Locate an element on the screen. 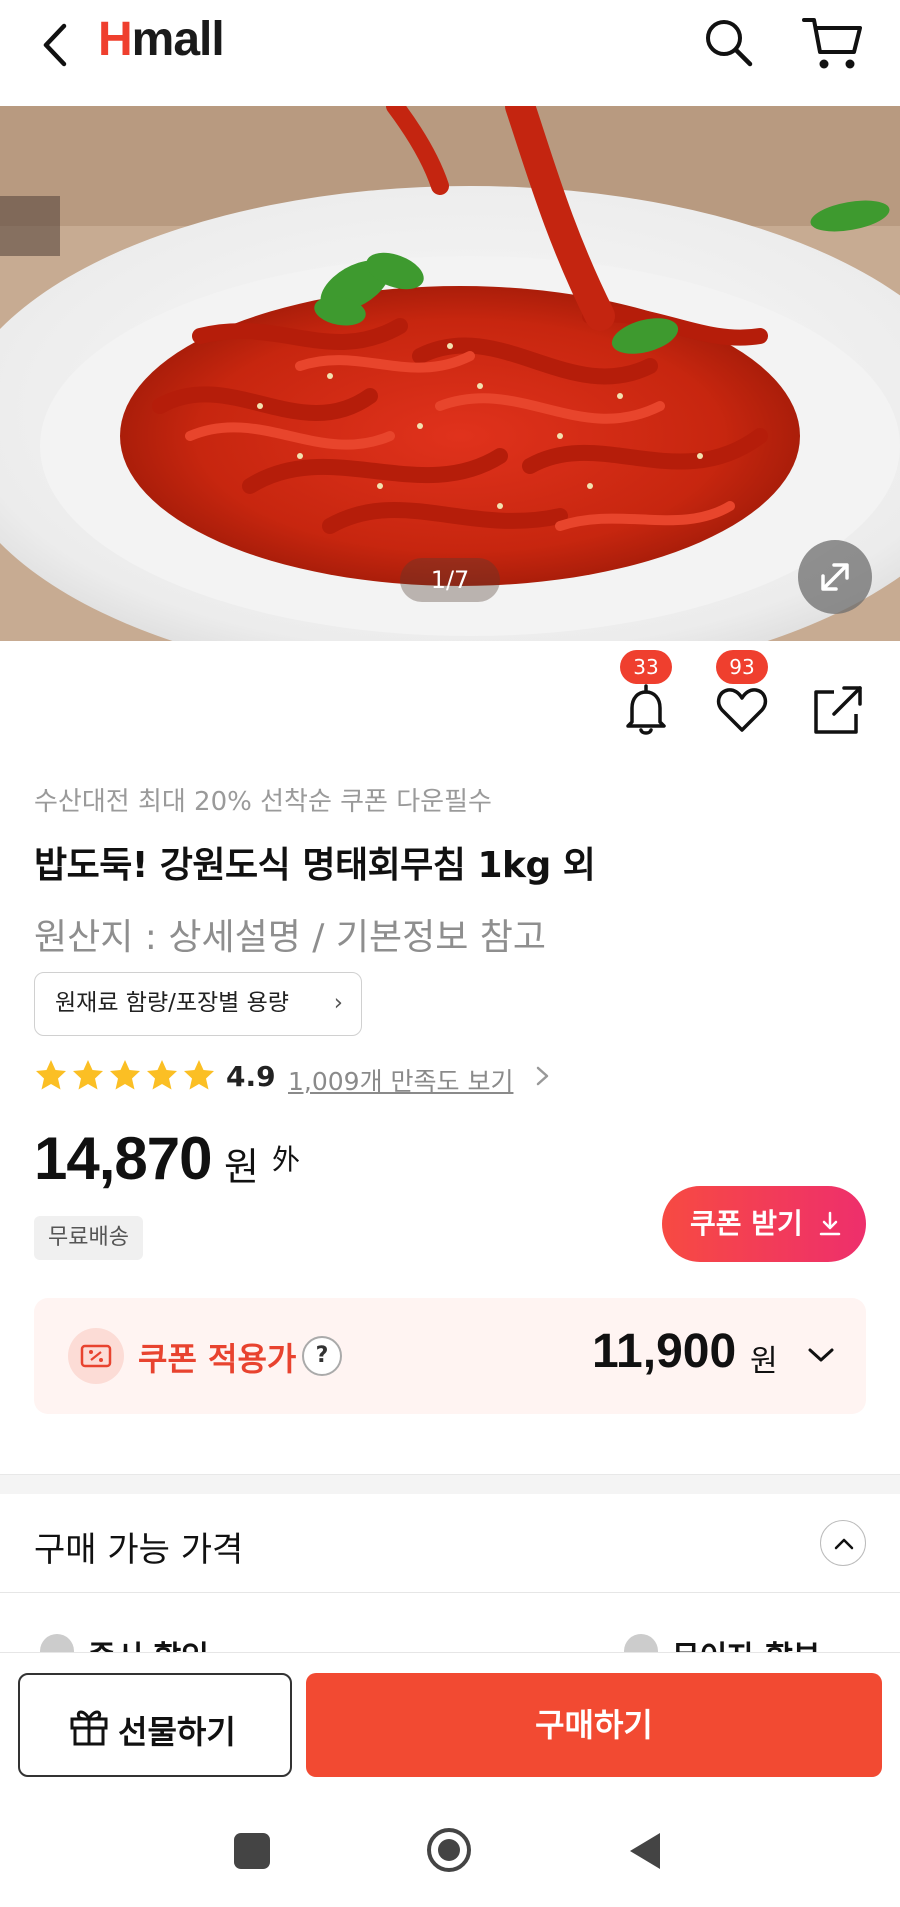 This screenshot has height=1907, width=900. section-line is located at coordinates (450, 1592).